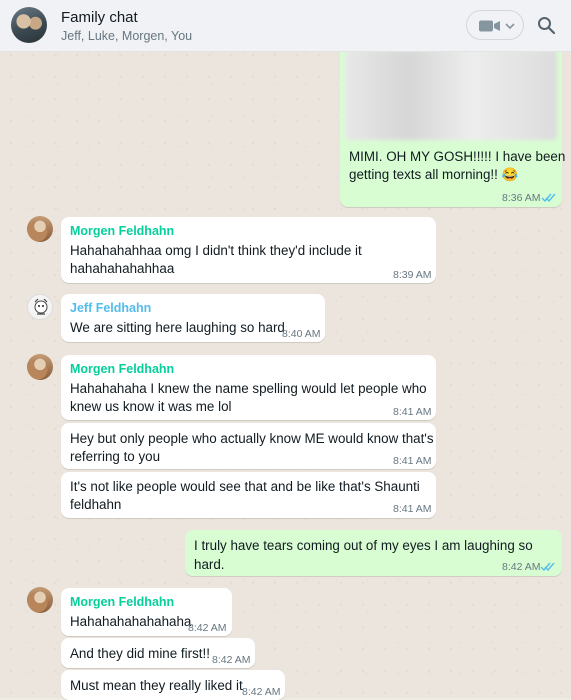  I want to click on video-call-button, so click(495, 25).